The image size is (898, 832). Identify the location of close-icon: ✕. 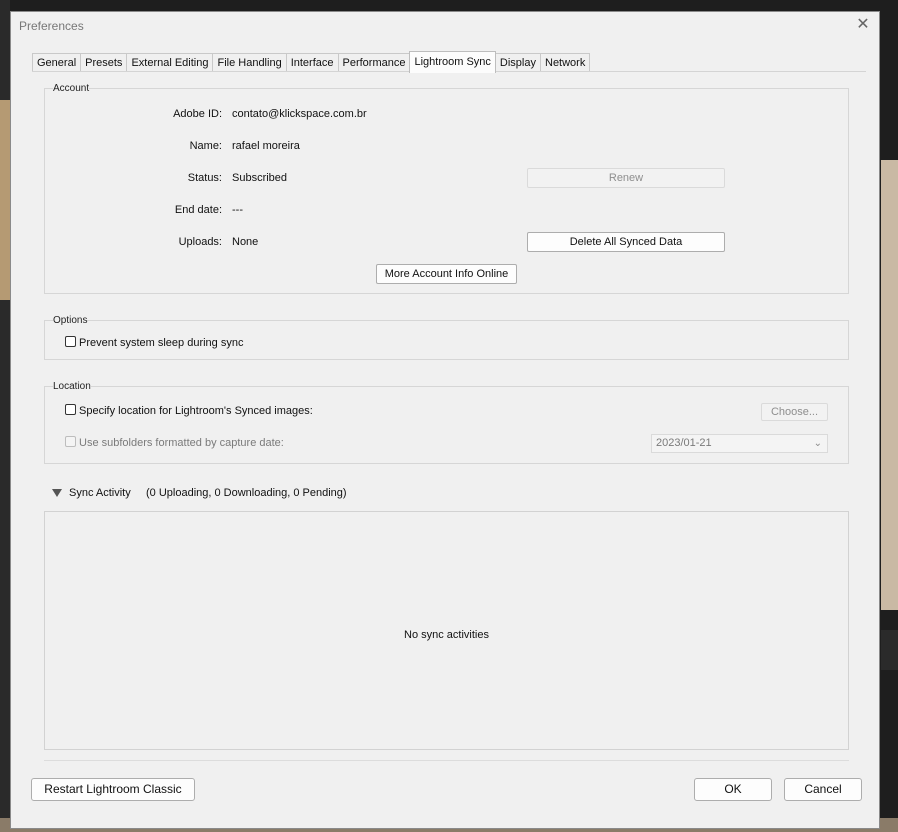
(863, 25).